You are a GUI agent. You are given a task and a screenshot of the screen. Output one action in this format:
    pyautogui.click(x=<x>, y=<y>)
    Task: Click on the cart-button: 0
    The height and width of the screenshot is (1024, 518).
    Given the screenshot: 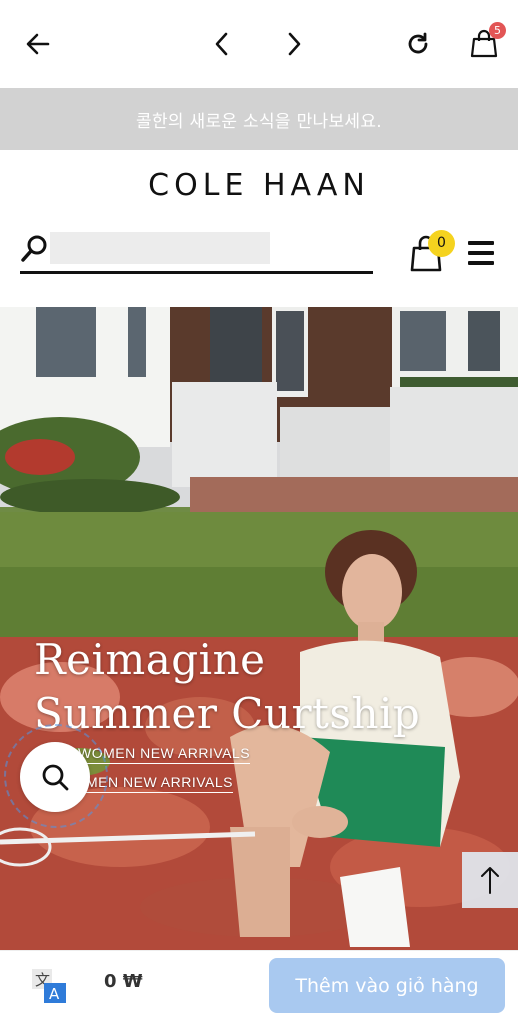 What is the action you would take?
    pyautogui.click(x=434, y=252)
    